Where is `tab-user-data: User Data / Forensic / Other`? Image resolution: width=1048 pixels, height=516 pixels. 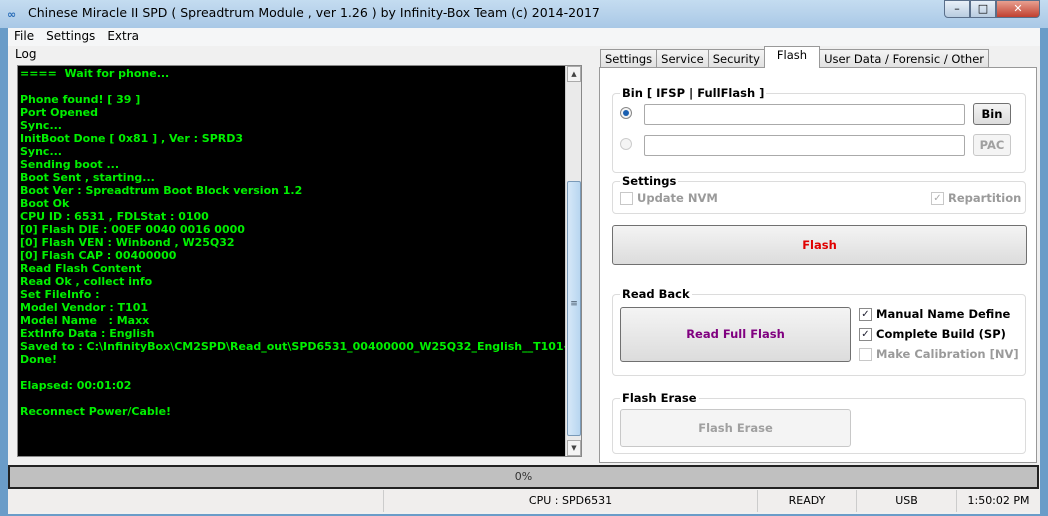
tab-user-data: User Data / Forensic / Other is located at coordinates (904, 58).